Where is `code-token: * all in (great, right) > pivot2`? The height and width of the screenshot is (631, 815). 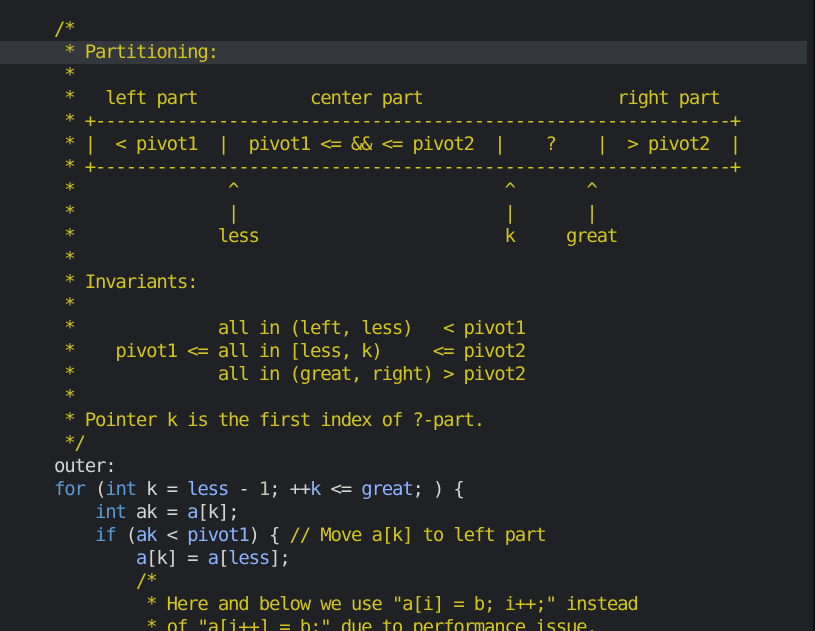
code-token: * all in (great, right) > pivot2 is located at coordinates (290, 374).